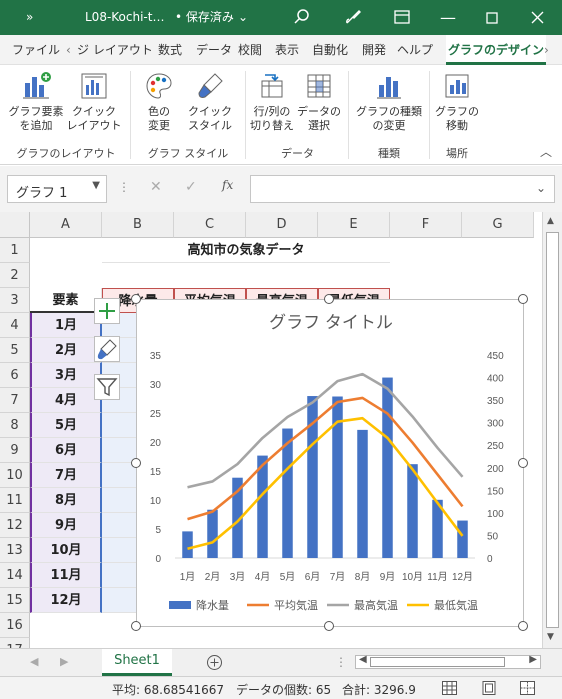 This screenshot has width=562, height=699. What do you see at coordinates (66, 450) in the screenshot?
I see `month-cell: 6月` at bounding box center [66, 450].